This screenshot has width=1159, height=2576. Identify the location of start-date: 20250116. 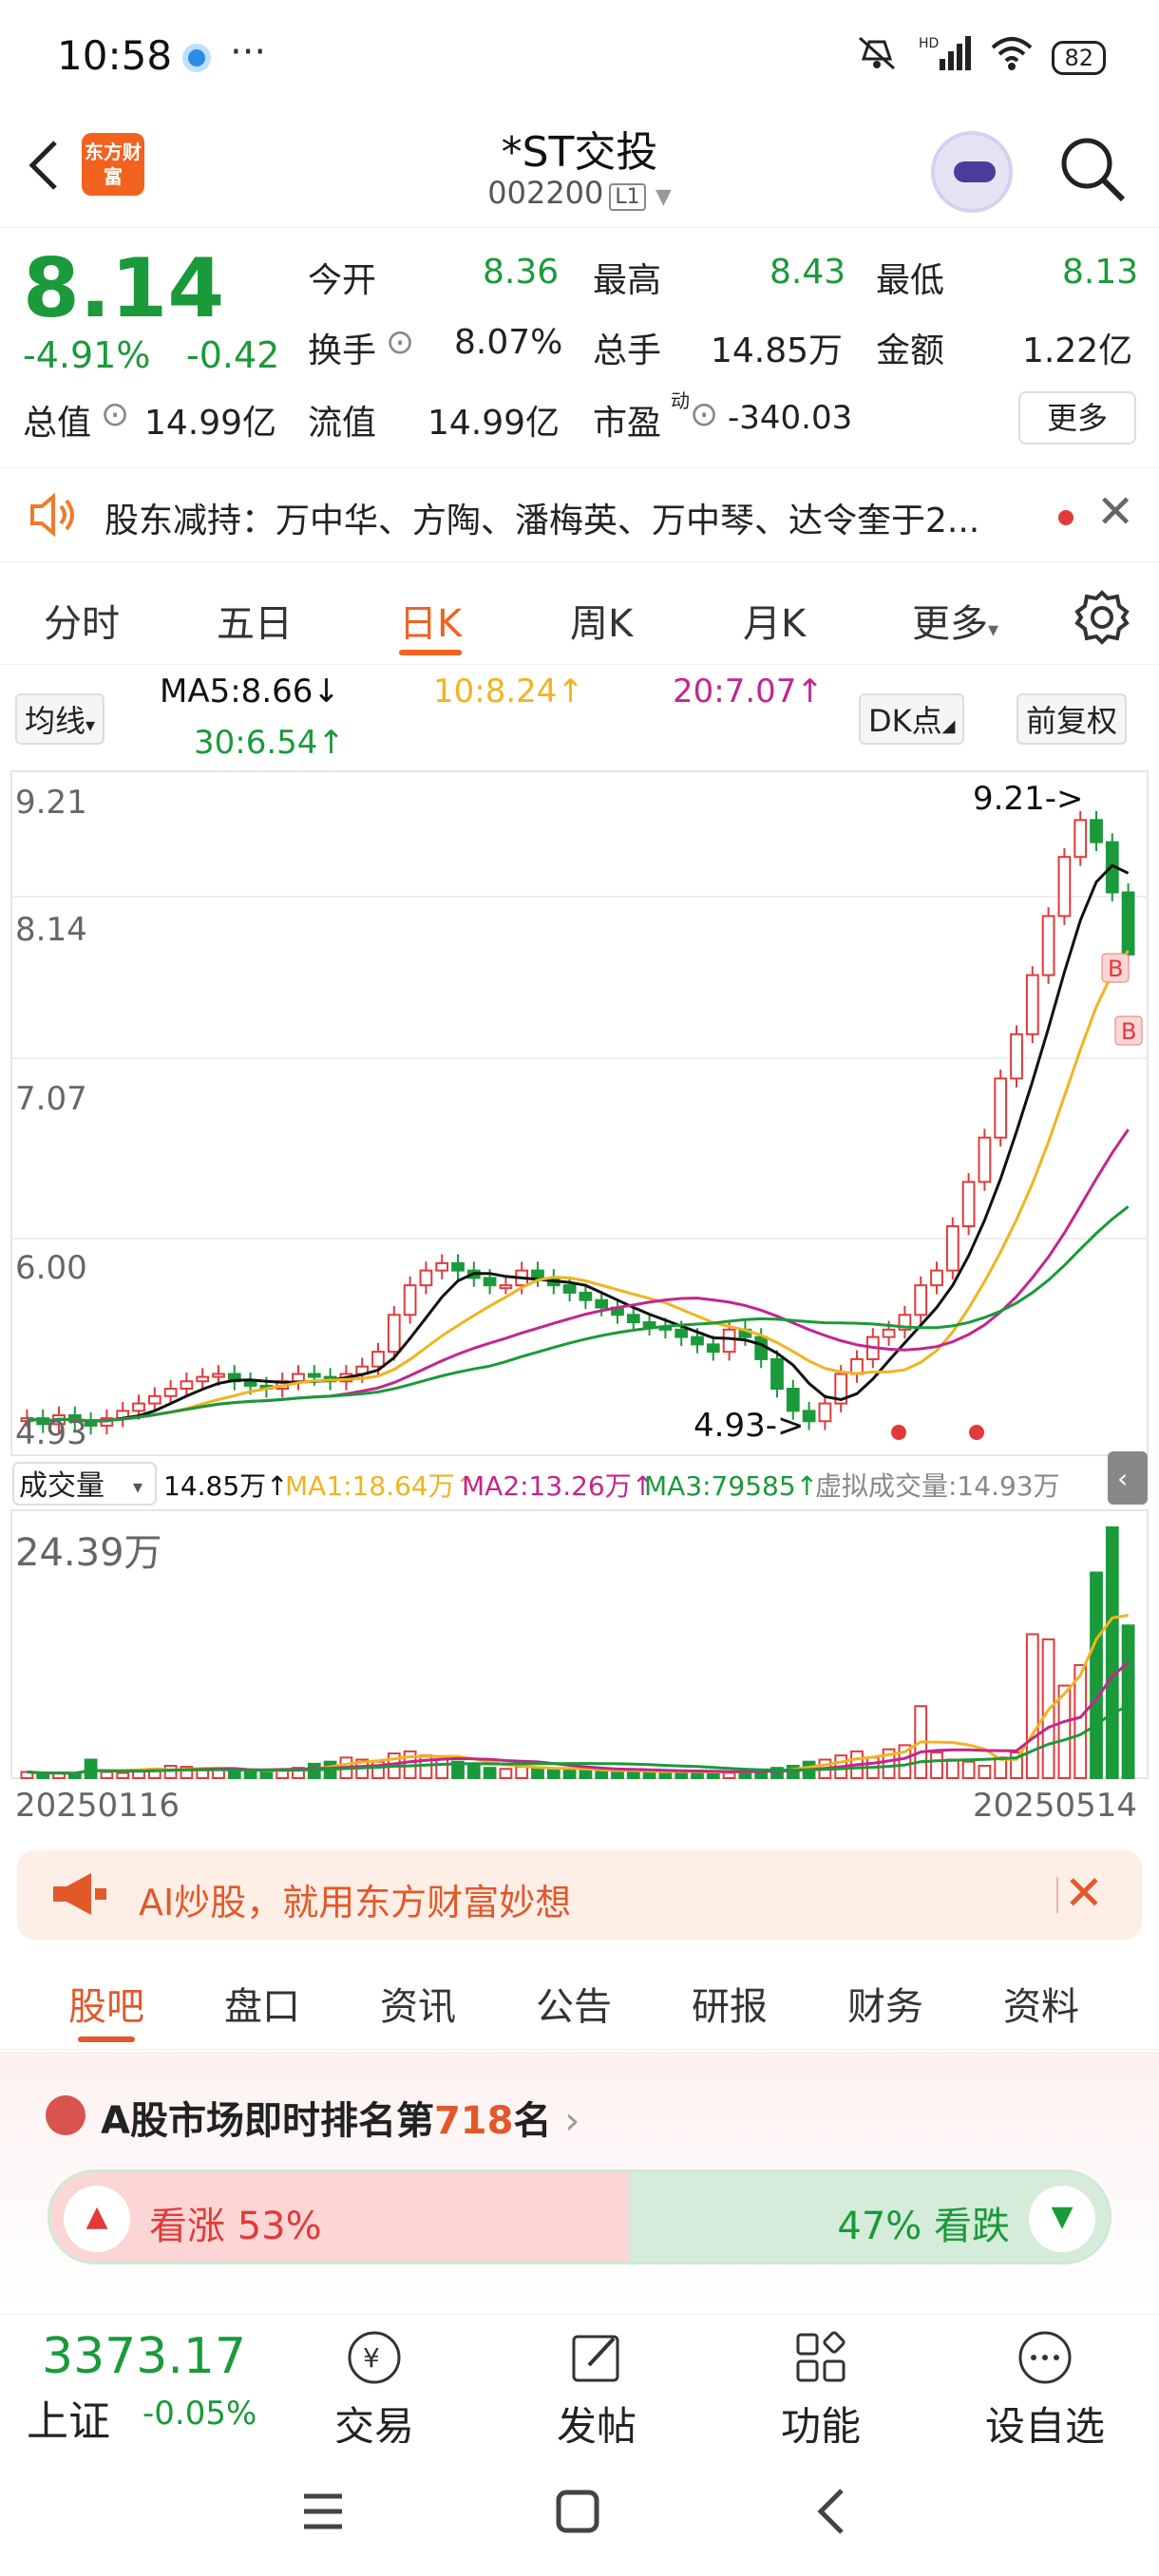
(97, 1806).